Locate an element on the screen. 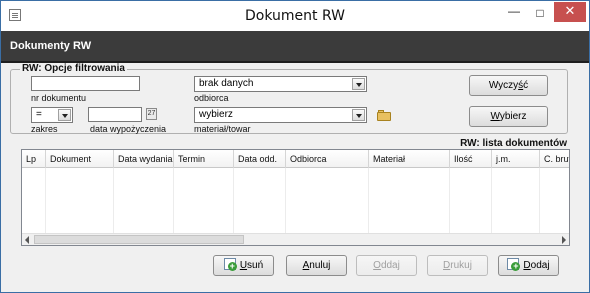 This screenshot has height=293, width=590. window-title: Dokument RW is located at coordinates (295, 16).